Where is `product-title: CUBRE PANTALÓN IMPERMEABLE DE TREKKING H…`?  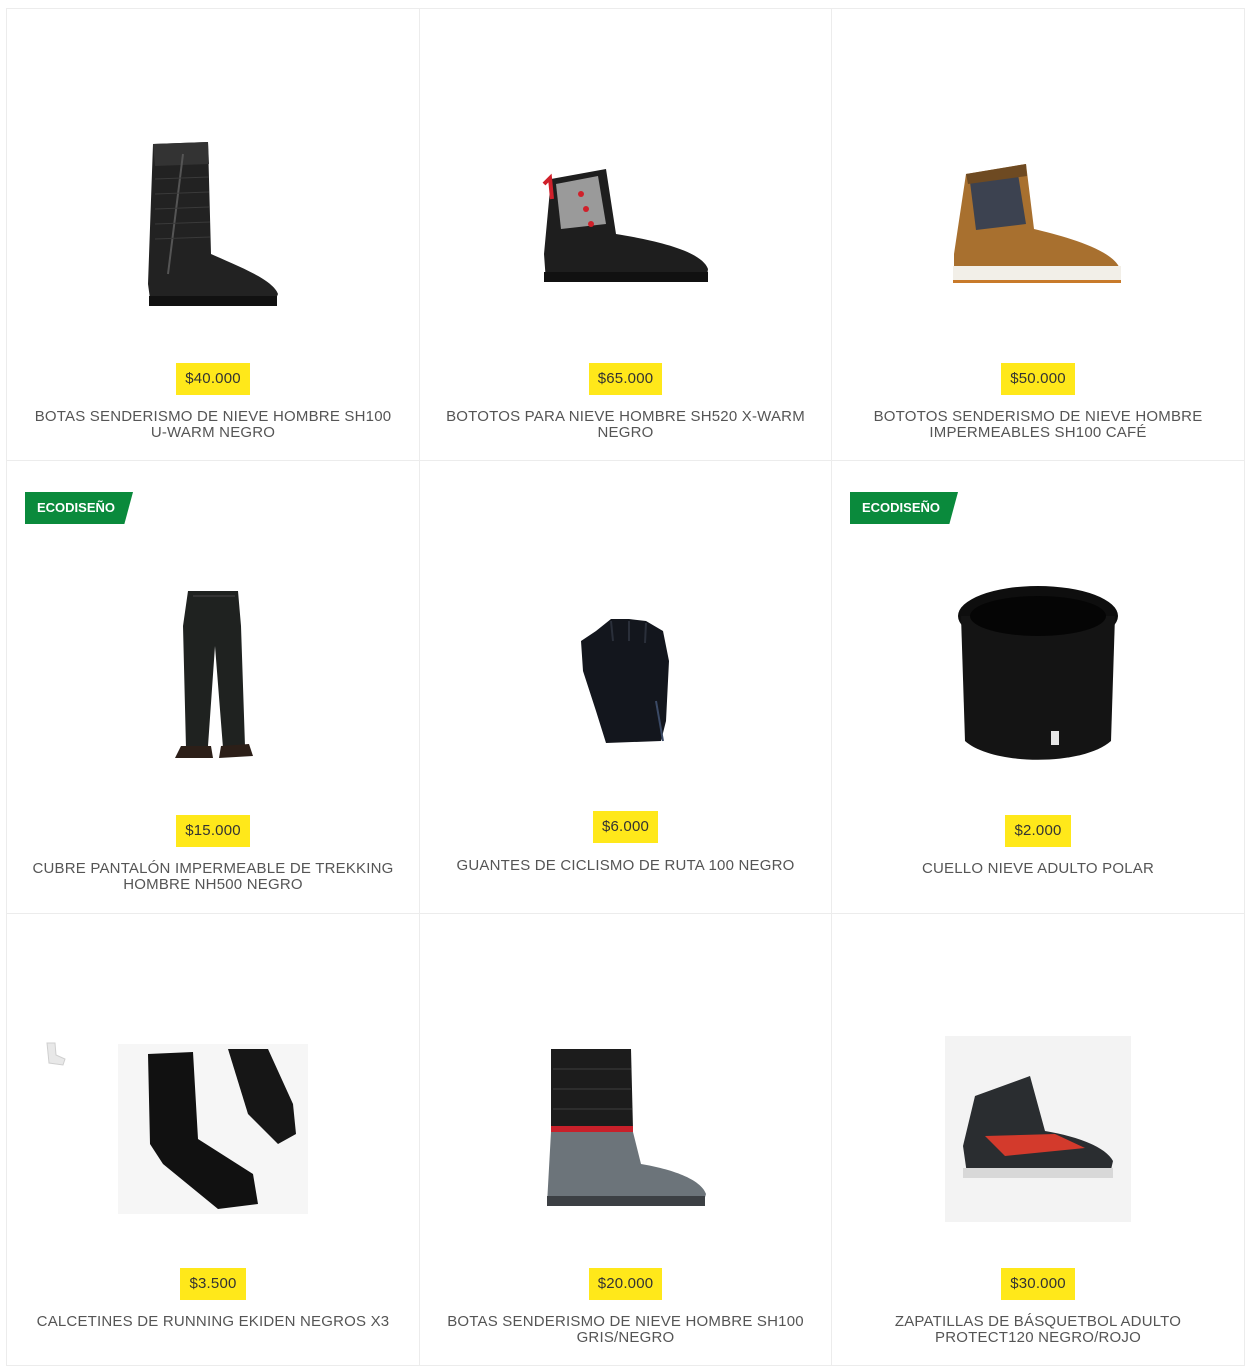 product-title: CUBRE PANTALÓN IMPERMEABLE DE TREKKING H… is located at coordinates (213, 877).